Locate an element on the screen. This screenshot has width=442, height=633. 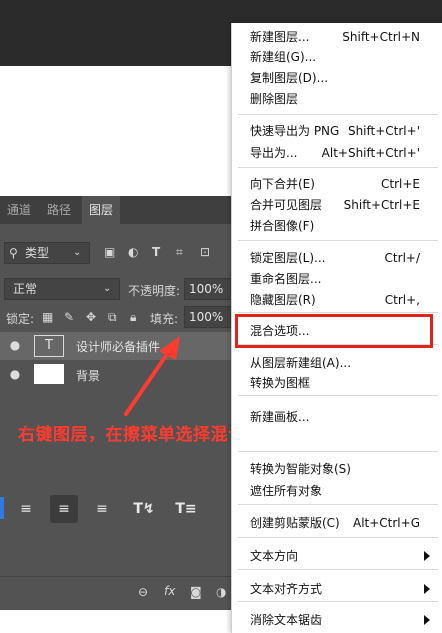
menu-item-shortcut: Alt+Ctrl+G is located at coordinates (386, 523).